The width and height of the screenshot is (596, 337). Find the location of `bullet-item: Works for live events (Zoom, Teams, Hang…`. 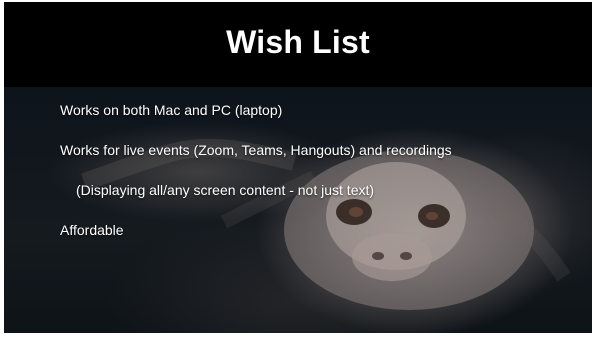

bullet-item: Works for live events (Zoom, Teams, Hang… is located at coordinates (256, 150).